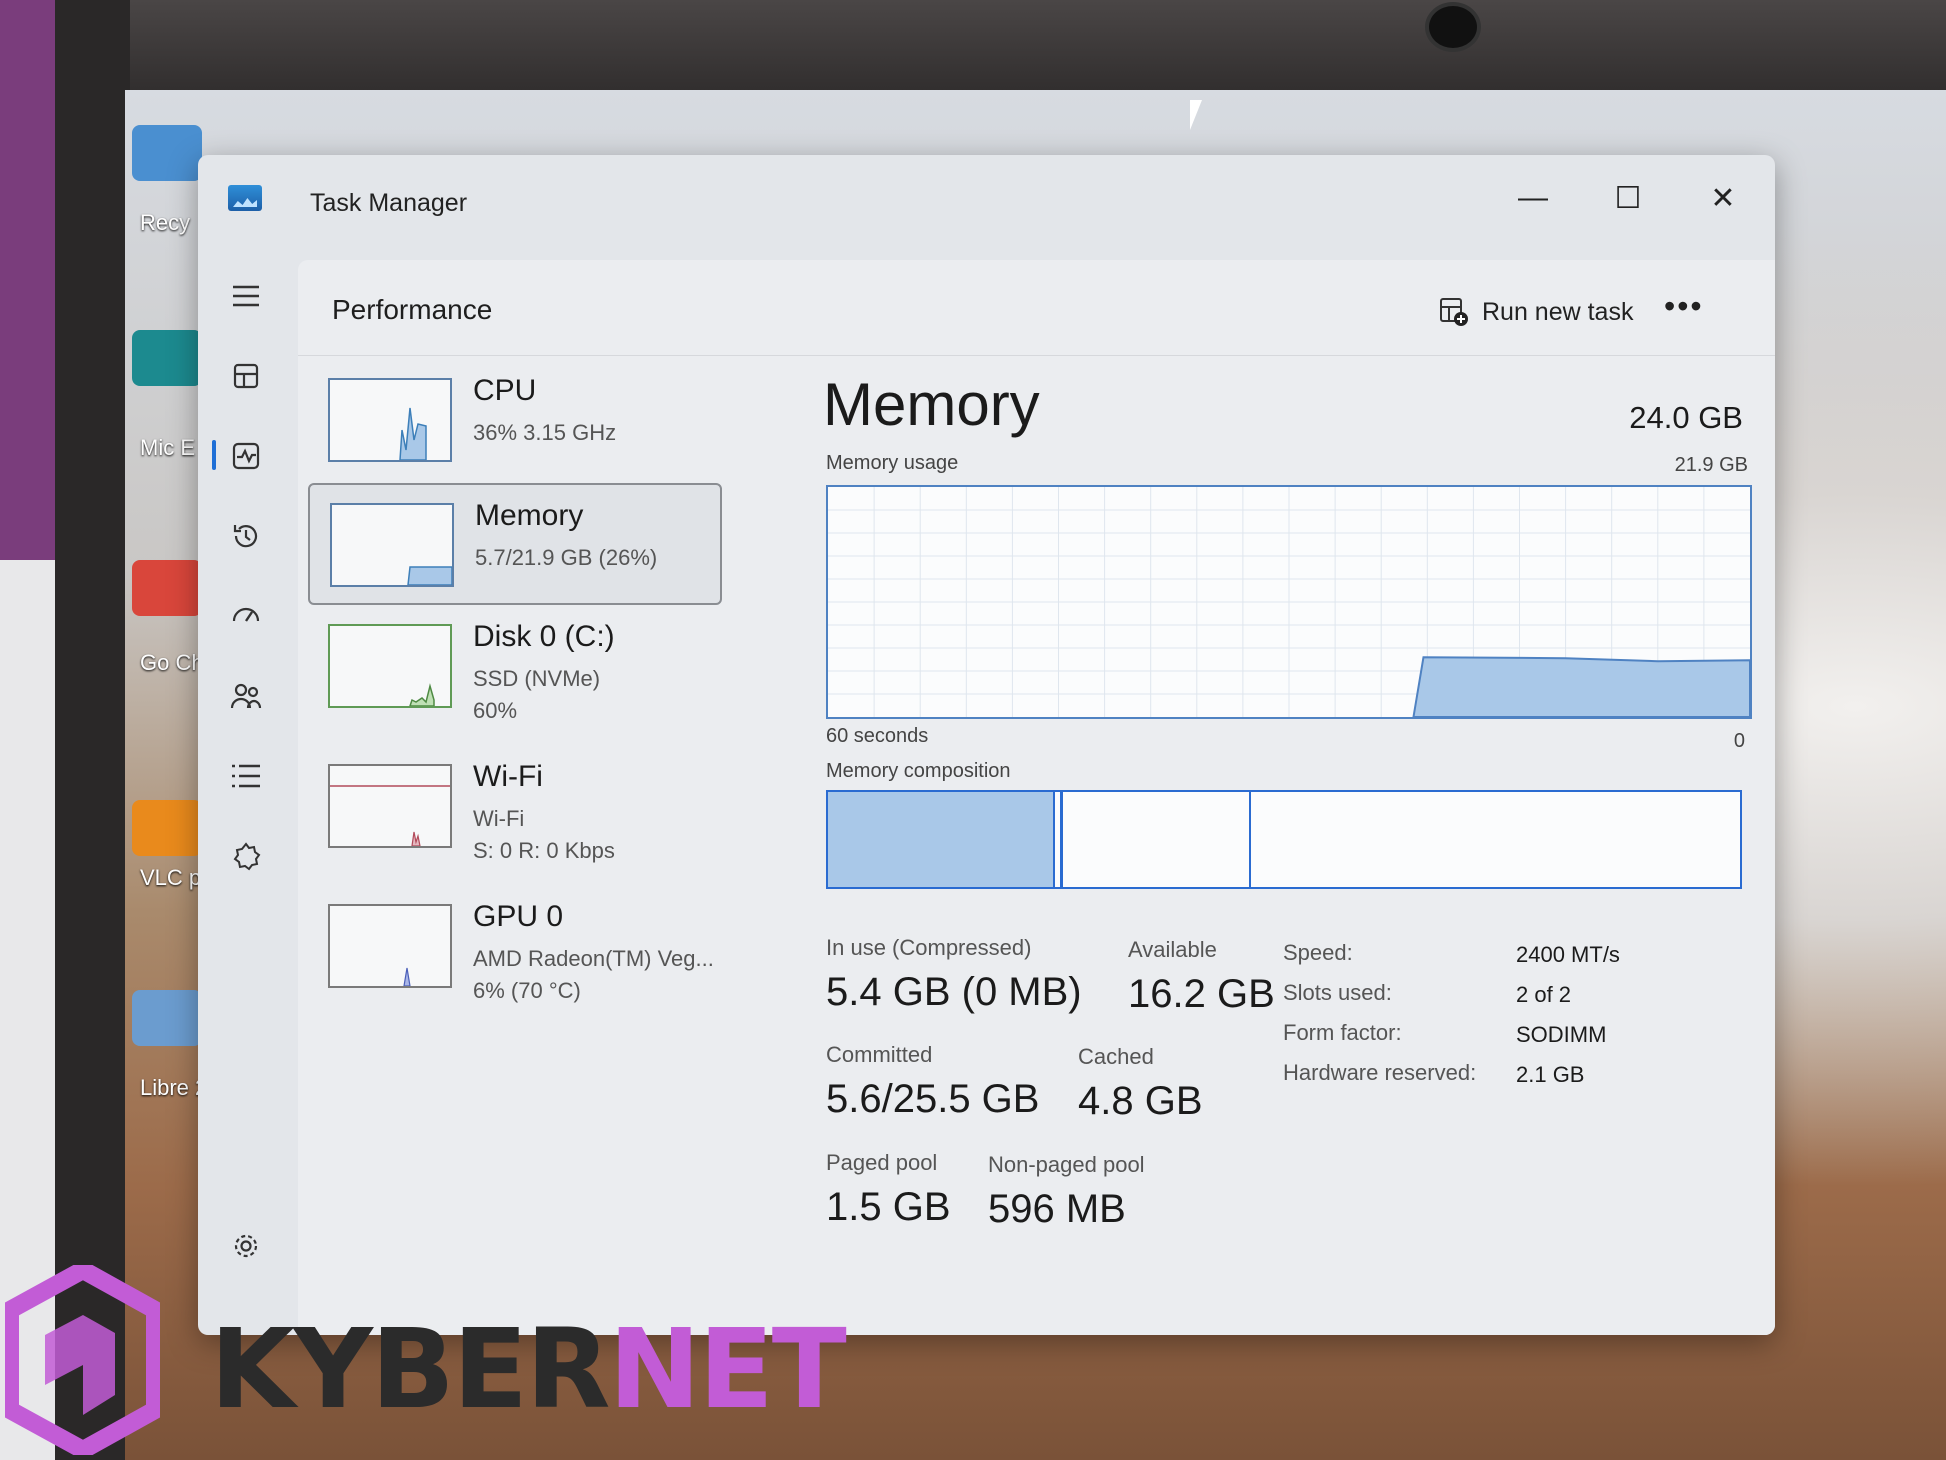 This screenshot has height=1460, width=1946. I want to click on kybernet-watermark: KYBERNET, so click(423, 1362).